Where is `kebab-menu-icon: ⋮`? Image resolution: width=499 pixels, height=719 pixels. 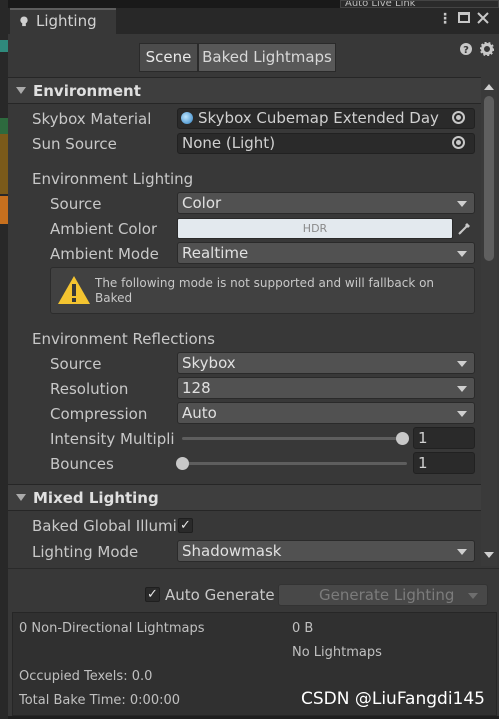
kebab-menu-icon: ⋮ is located at coordinates (445, 19).